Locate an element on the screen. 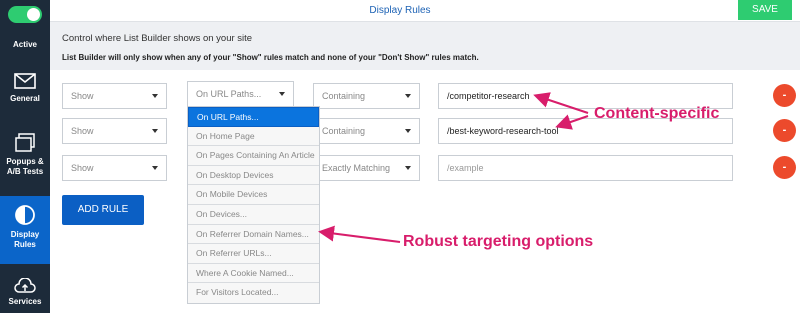 This screenshot has height=313, width=800. annotation-content-specific: Content-specific is located at coordinates (657, 113).